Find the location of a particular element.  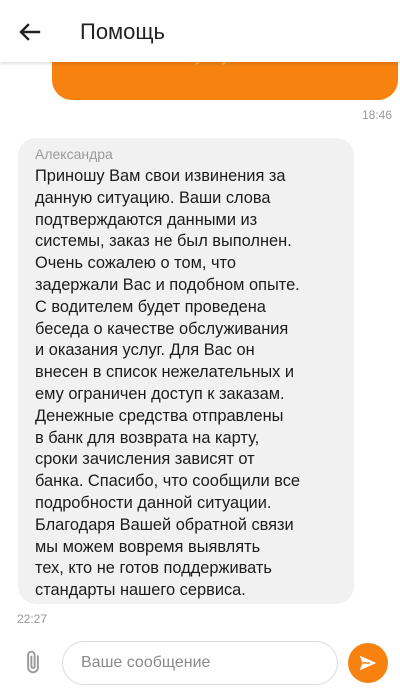

send-icon is located at coordinates (368, 663).